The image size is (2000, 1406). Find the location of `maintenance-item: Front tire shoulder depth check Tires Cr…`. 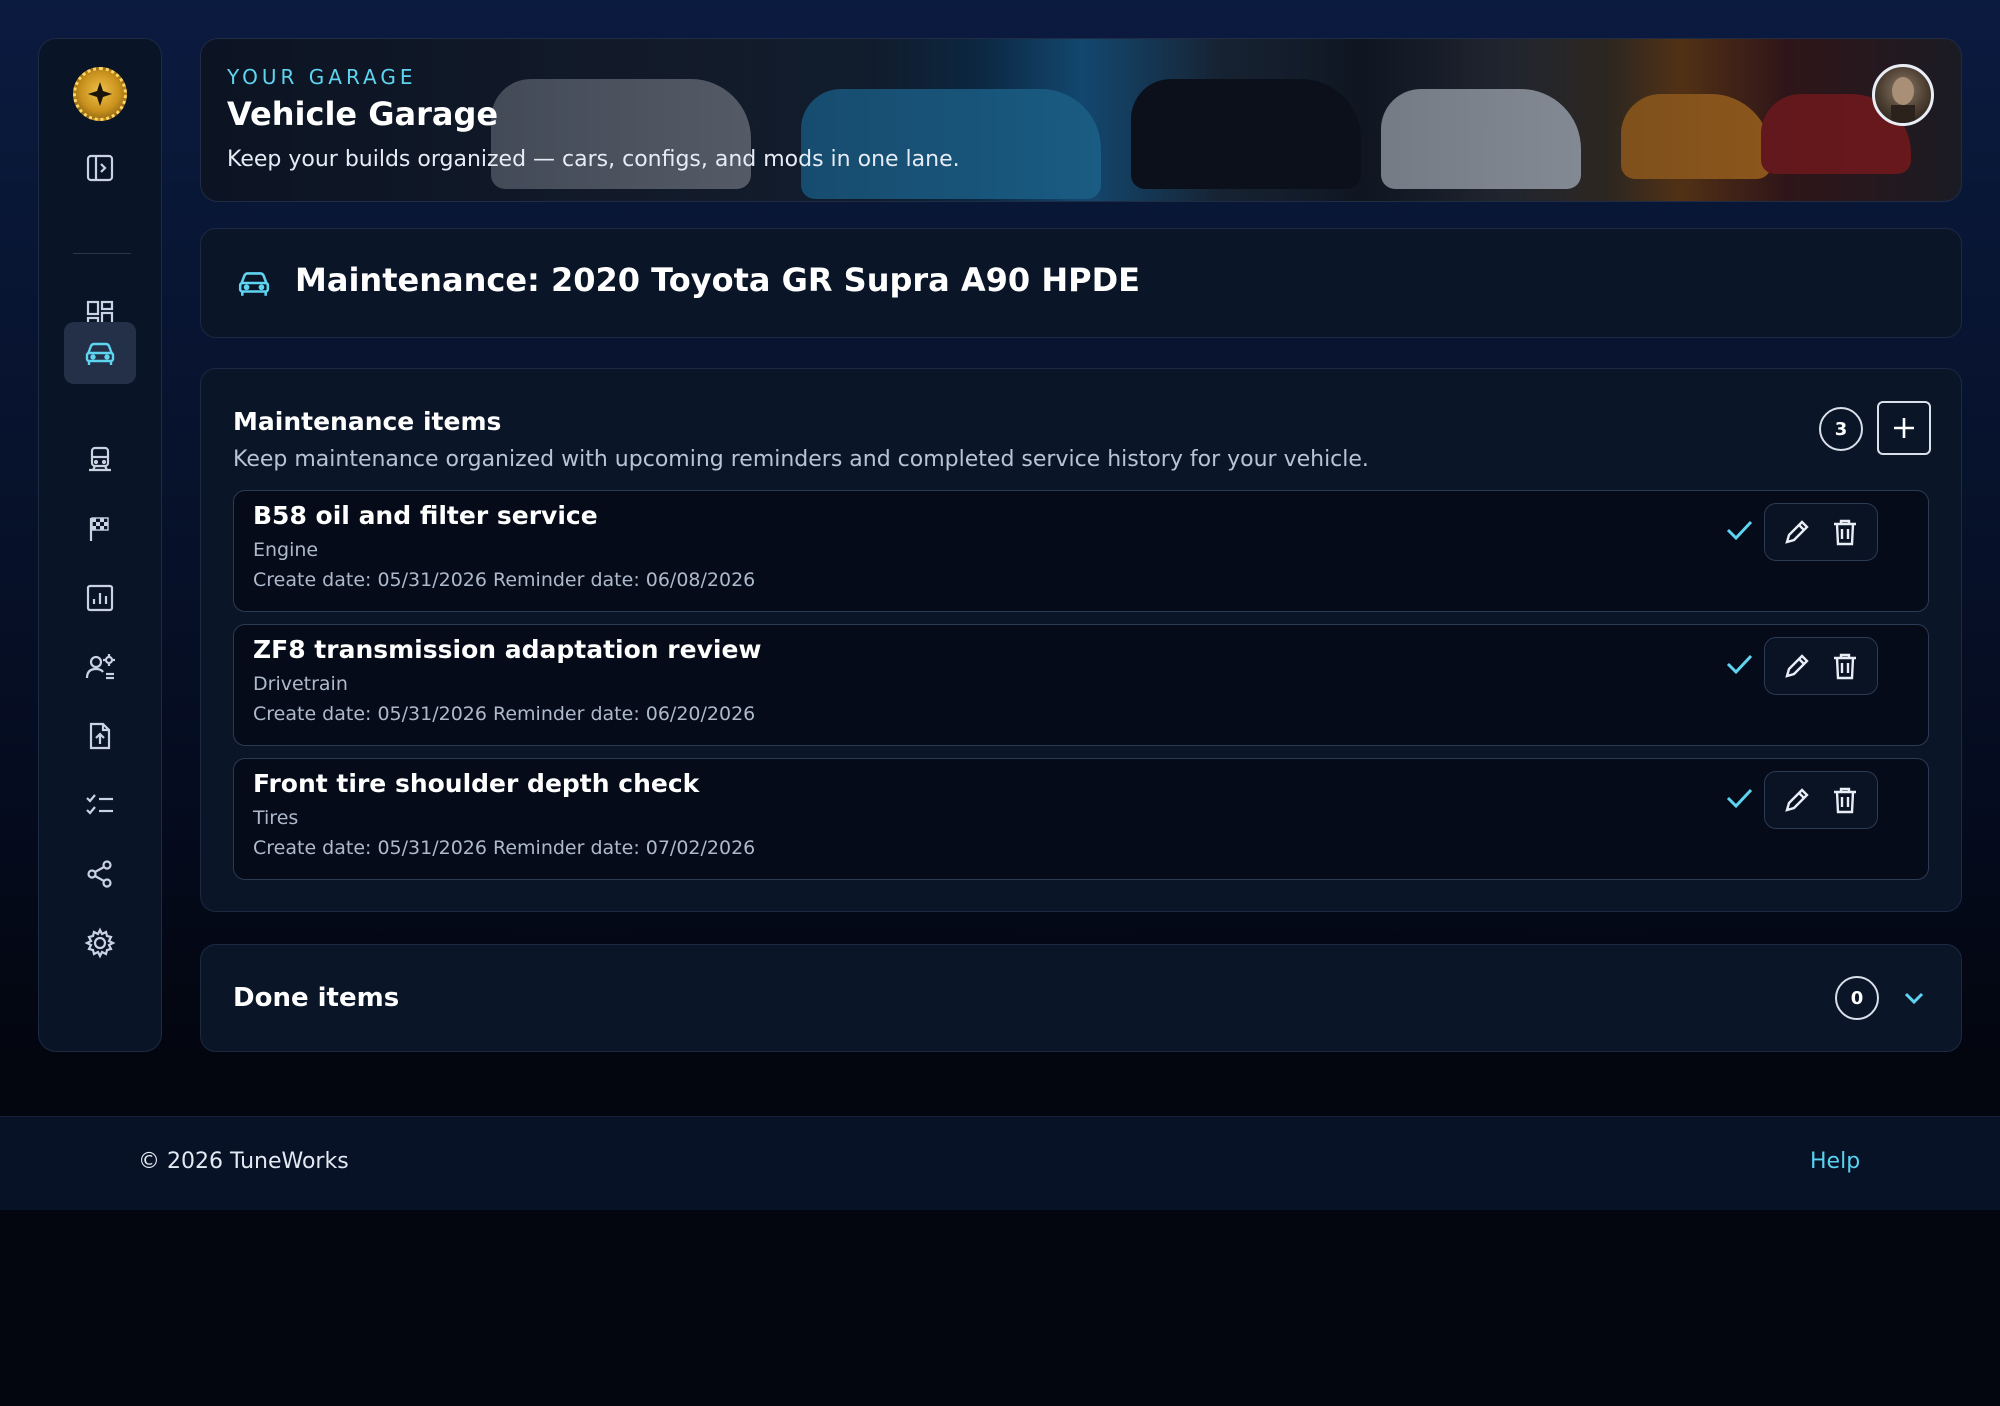

maintenance-item: Front tire shoulder depth check Tires Cr… is located at coordinates (1081, 819).